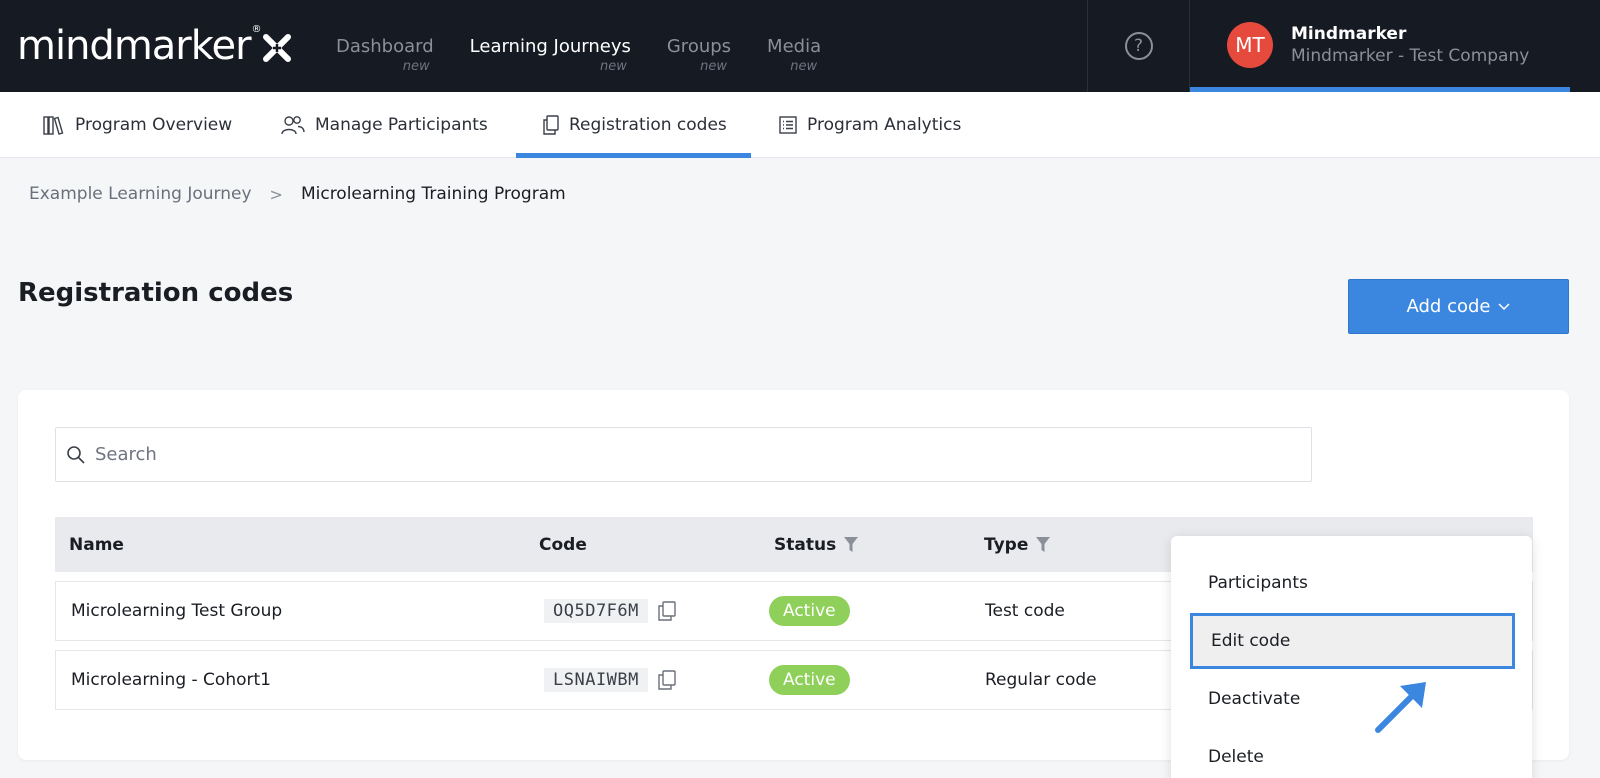 This screenshot has height=778, width=1600. I want to click on menu-item-participants: Participants, so click(1351, 583).